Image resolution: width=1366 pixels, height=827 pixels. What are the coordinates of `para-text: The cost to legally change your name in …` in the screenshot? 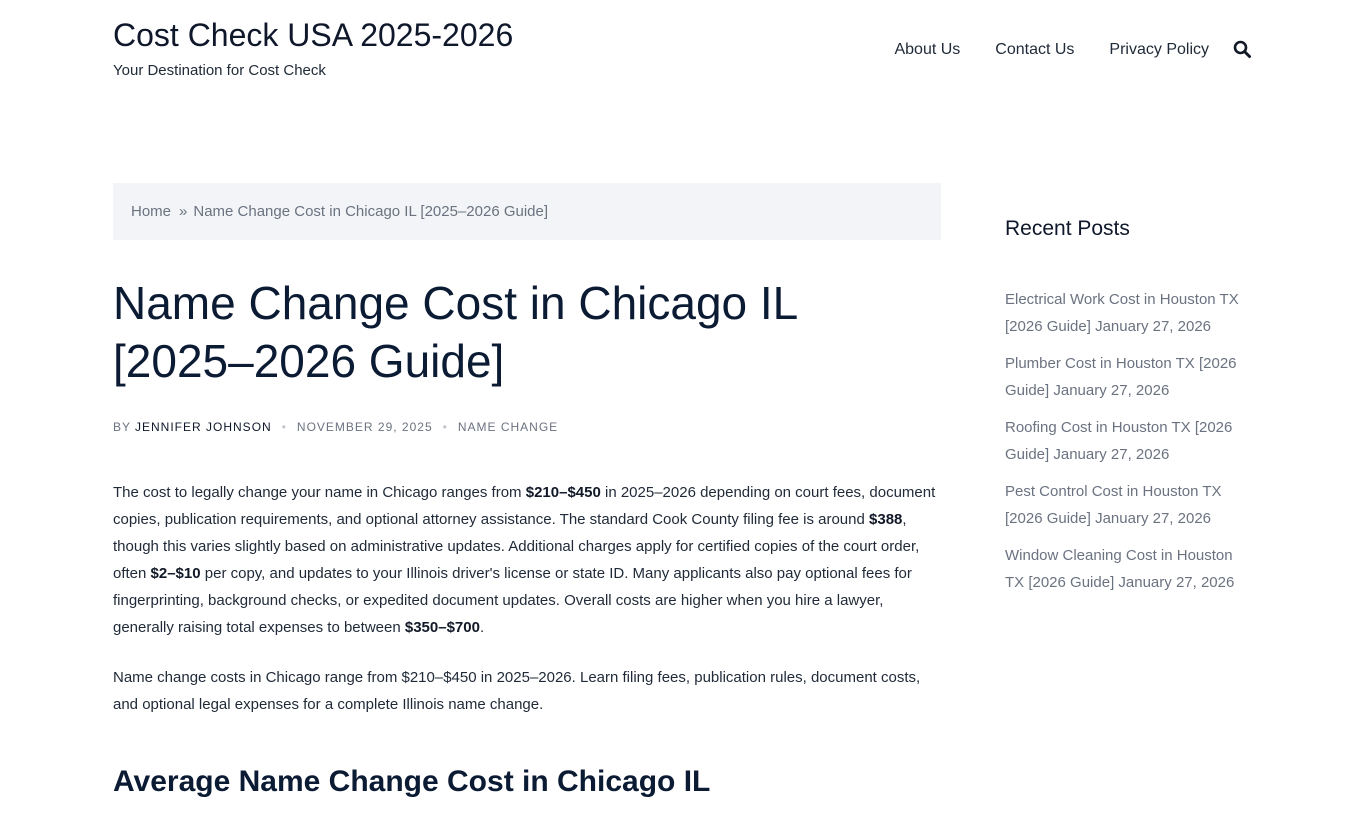 It's located at (319, 492).